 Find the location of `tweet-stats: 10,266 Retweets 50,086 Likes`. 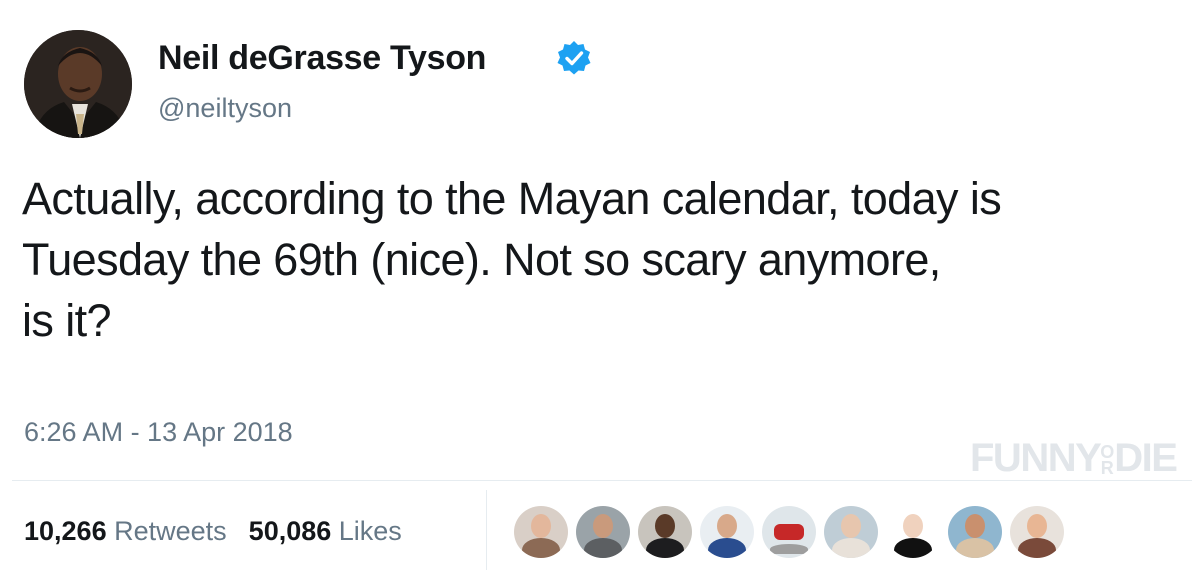

tweet-stats: 10,266 Retweets 50,086 Likes is located at coordinates (213, 531).